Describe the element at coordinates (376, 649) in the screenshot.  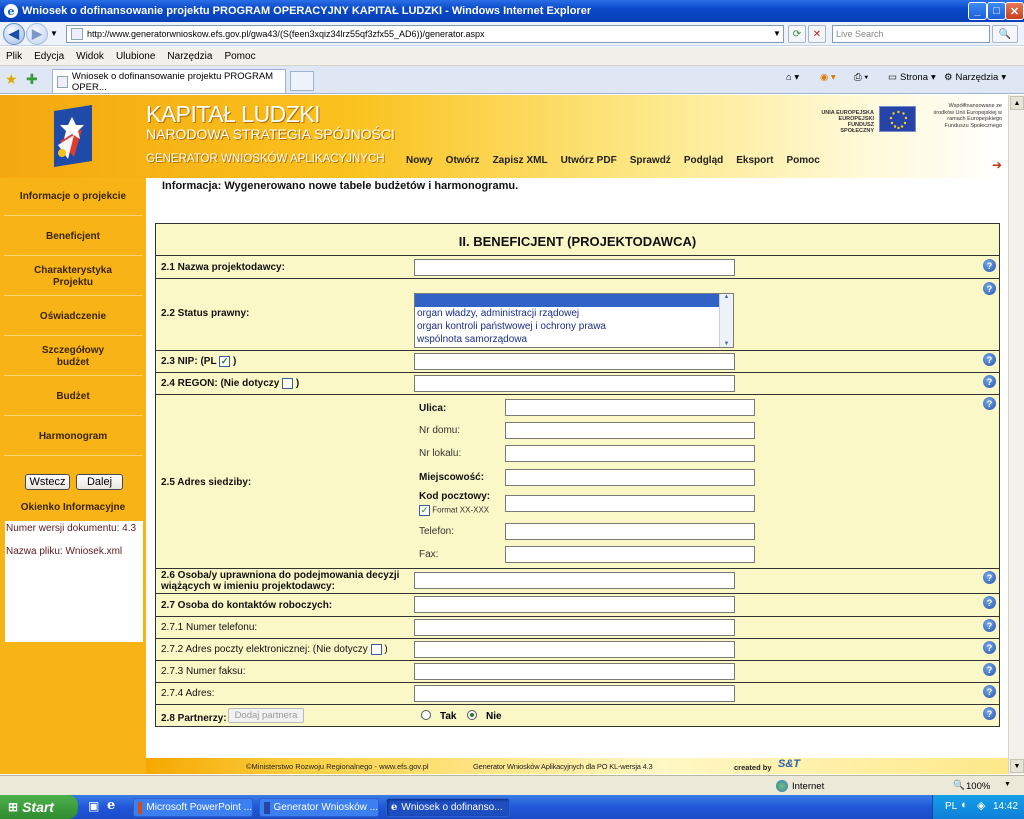
I see `email-checkbox` at that location.